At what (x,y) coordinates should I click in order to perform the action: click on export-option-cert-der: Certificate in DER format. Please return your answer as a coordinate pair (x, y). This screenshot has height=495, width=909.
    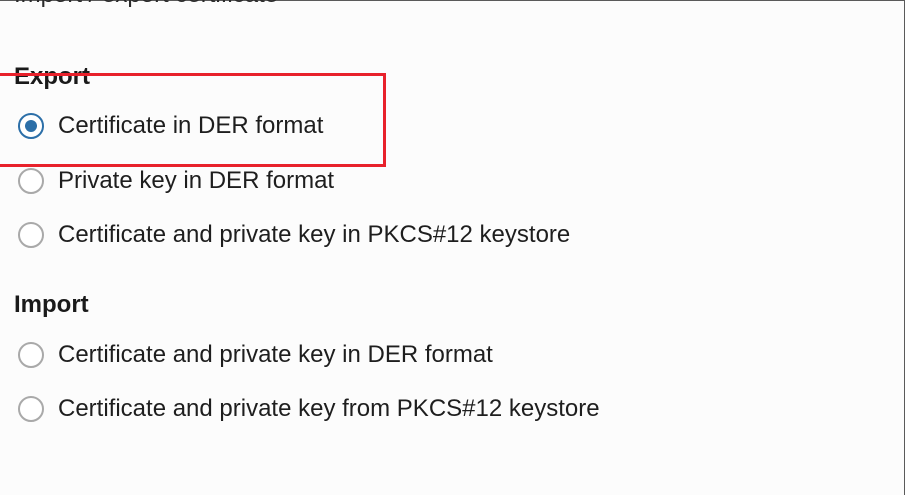
    Looking at the image, I should click on (170, 126).